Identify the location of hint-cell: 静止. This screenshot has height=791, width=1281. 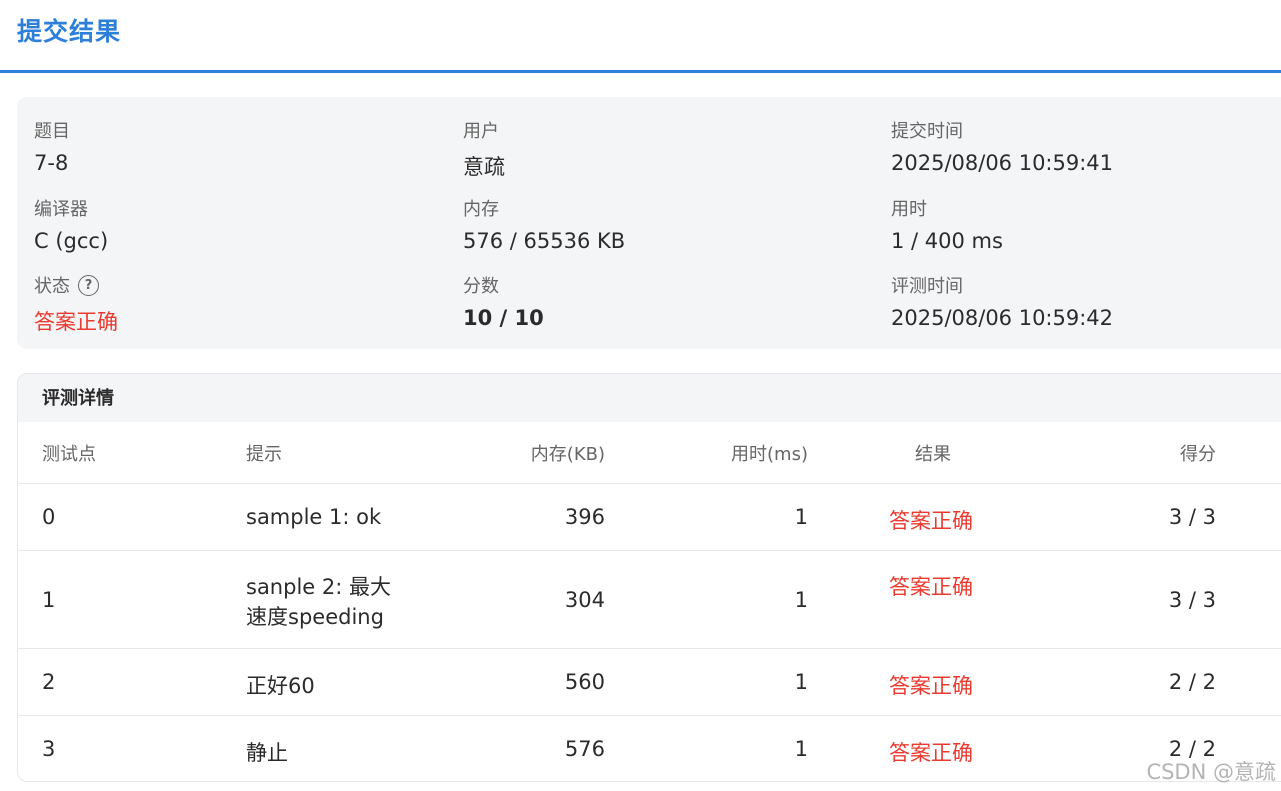
(267, 753).